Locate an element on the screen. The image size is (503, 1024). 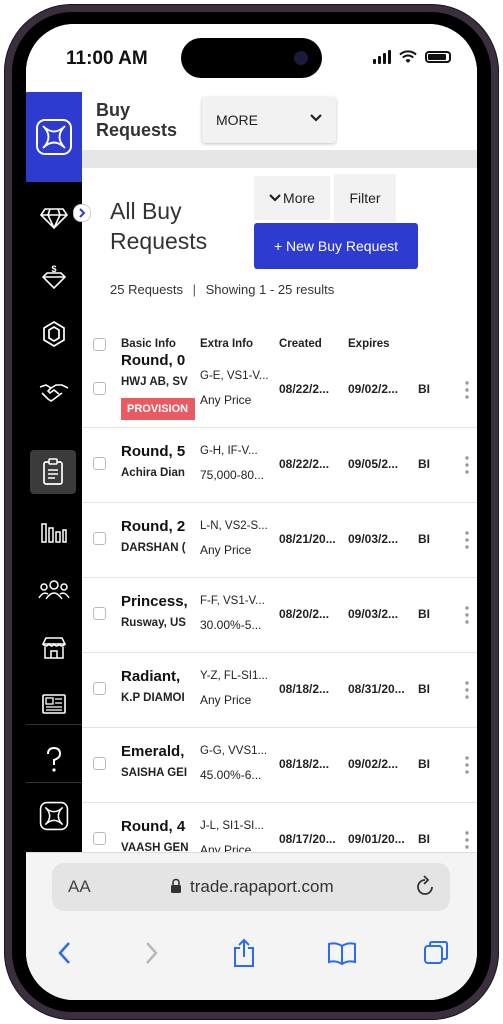
row-shape: Round, 4 is located at coordinates (159, 826).